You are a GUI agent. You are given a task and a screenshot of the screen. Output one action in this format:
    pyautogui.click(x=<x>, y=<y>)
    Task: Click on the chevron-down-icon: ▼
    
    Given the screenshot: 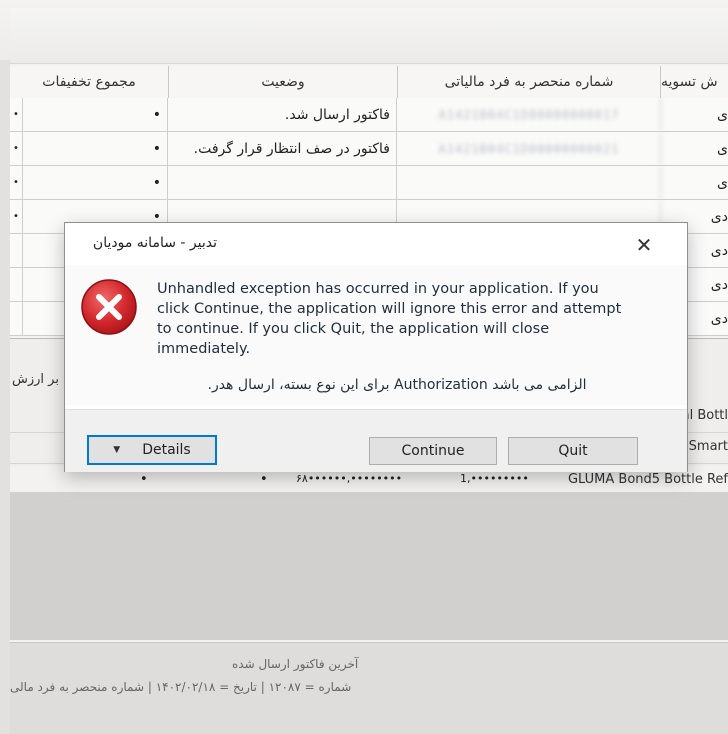 What is the action you would take?
    pyautogui.click(x=117, y=450)
    